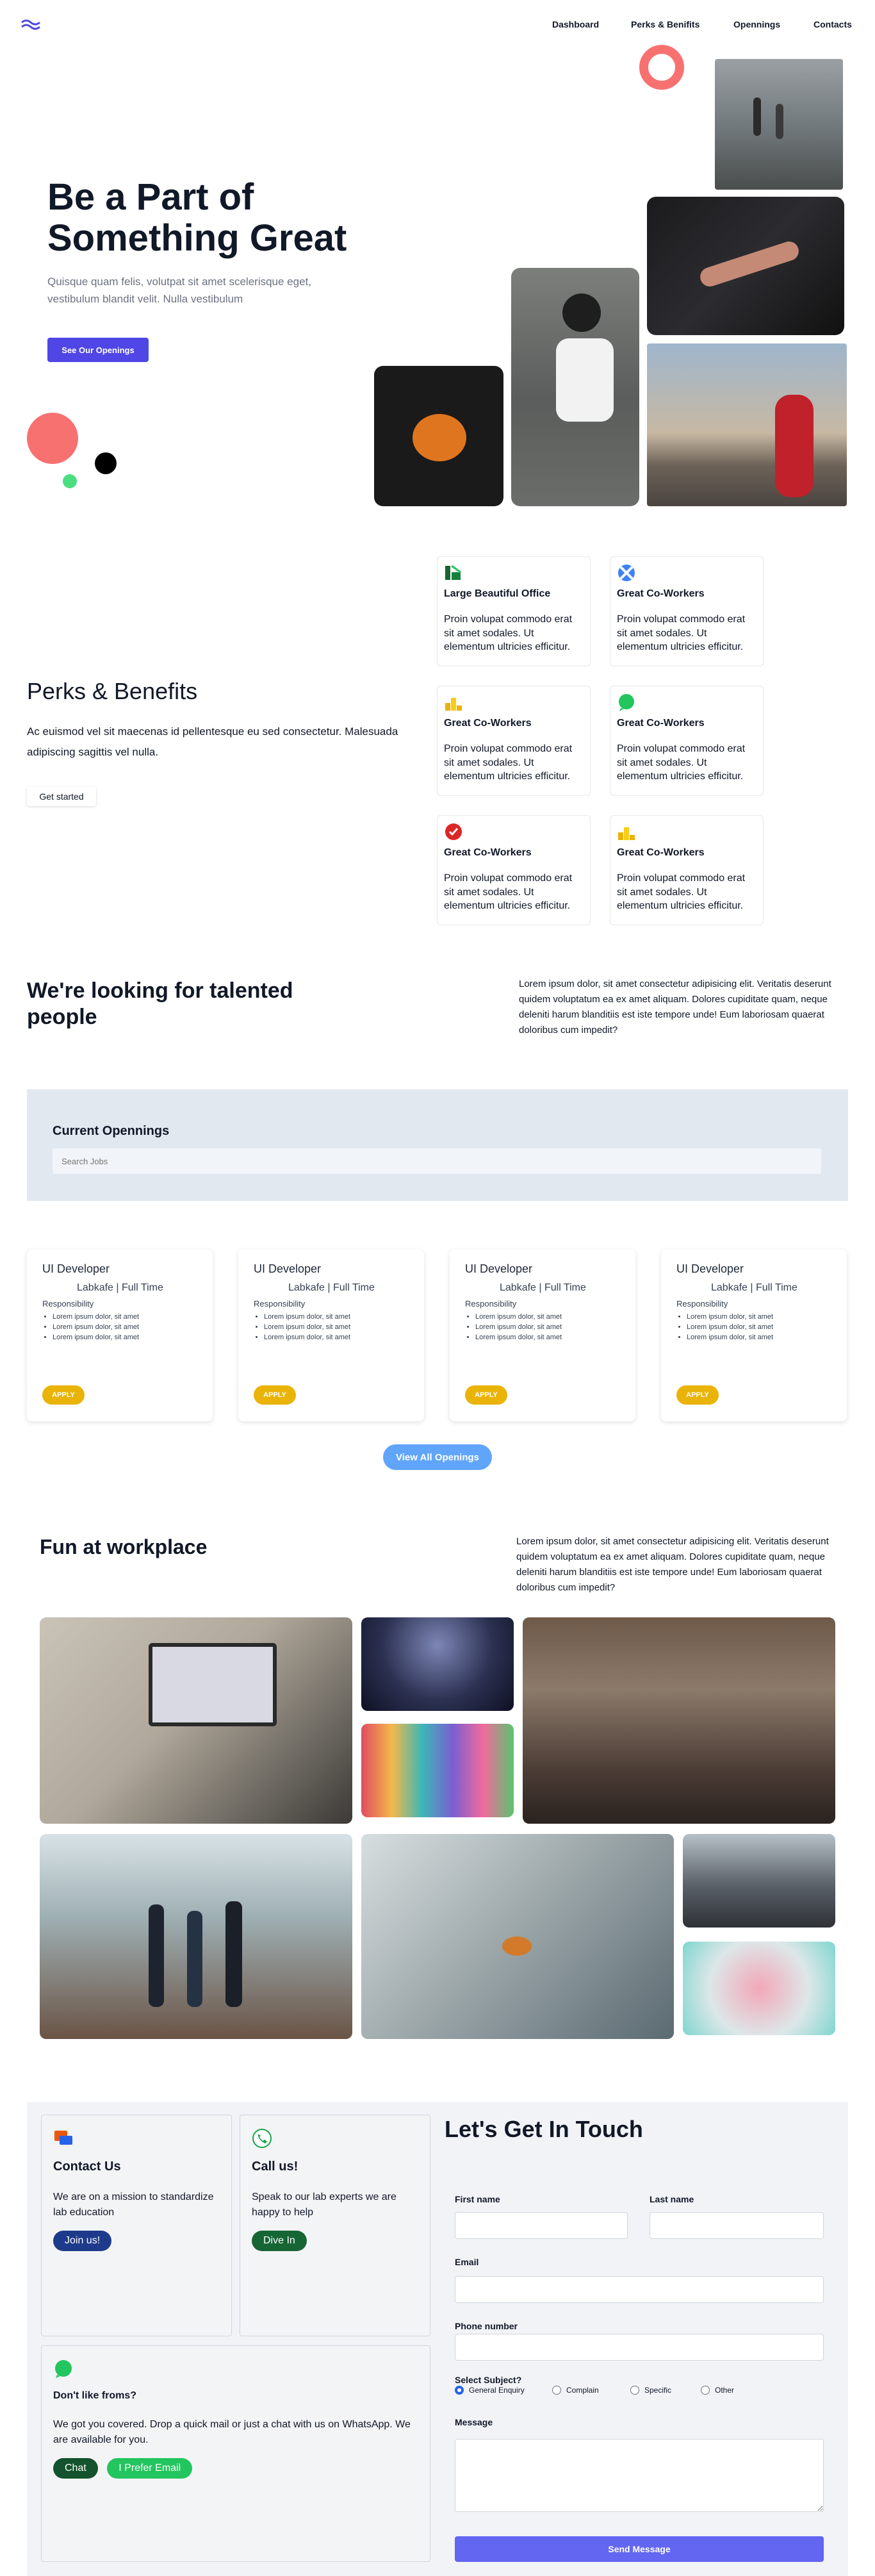  I want to click on hero-decor-ring, so click(661, 67).